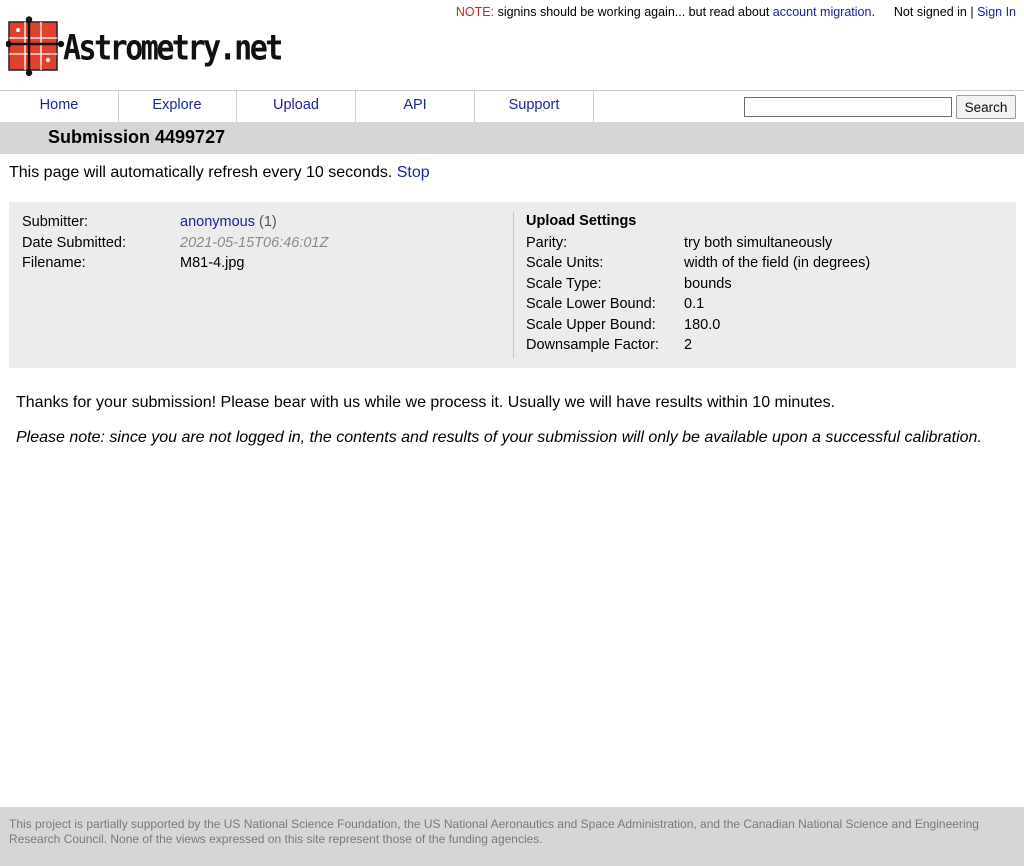 The image size is (1024, 866). Describe the element at coordinates (137, 137) in the screenshot. I see `page-title: Submission 4499727` at that location.